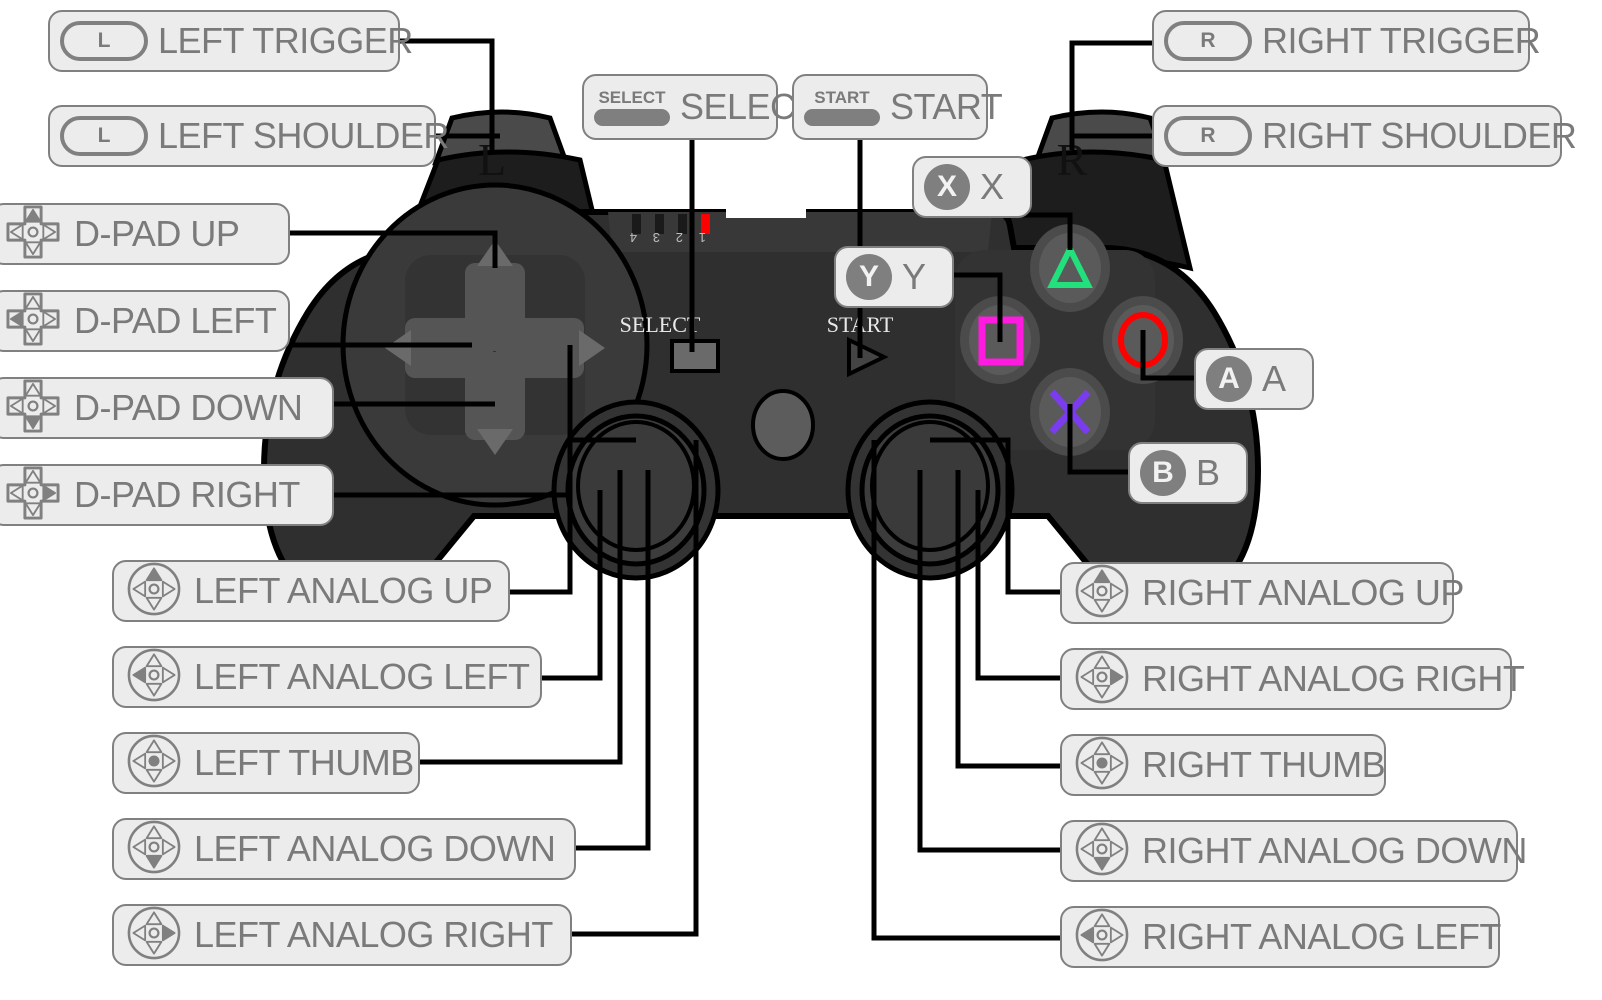 The image size is (1602, 1000). Describe the element at coordinates (1274, 378) in the screenshot. I see `callout-label: A` at that location.